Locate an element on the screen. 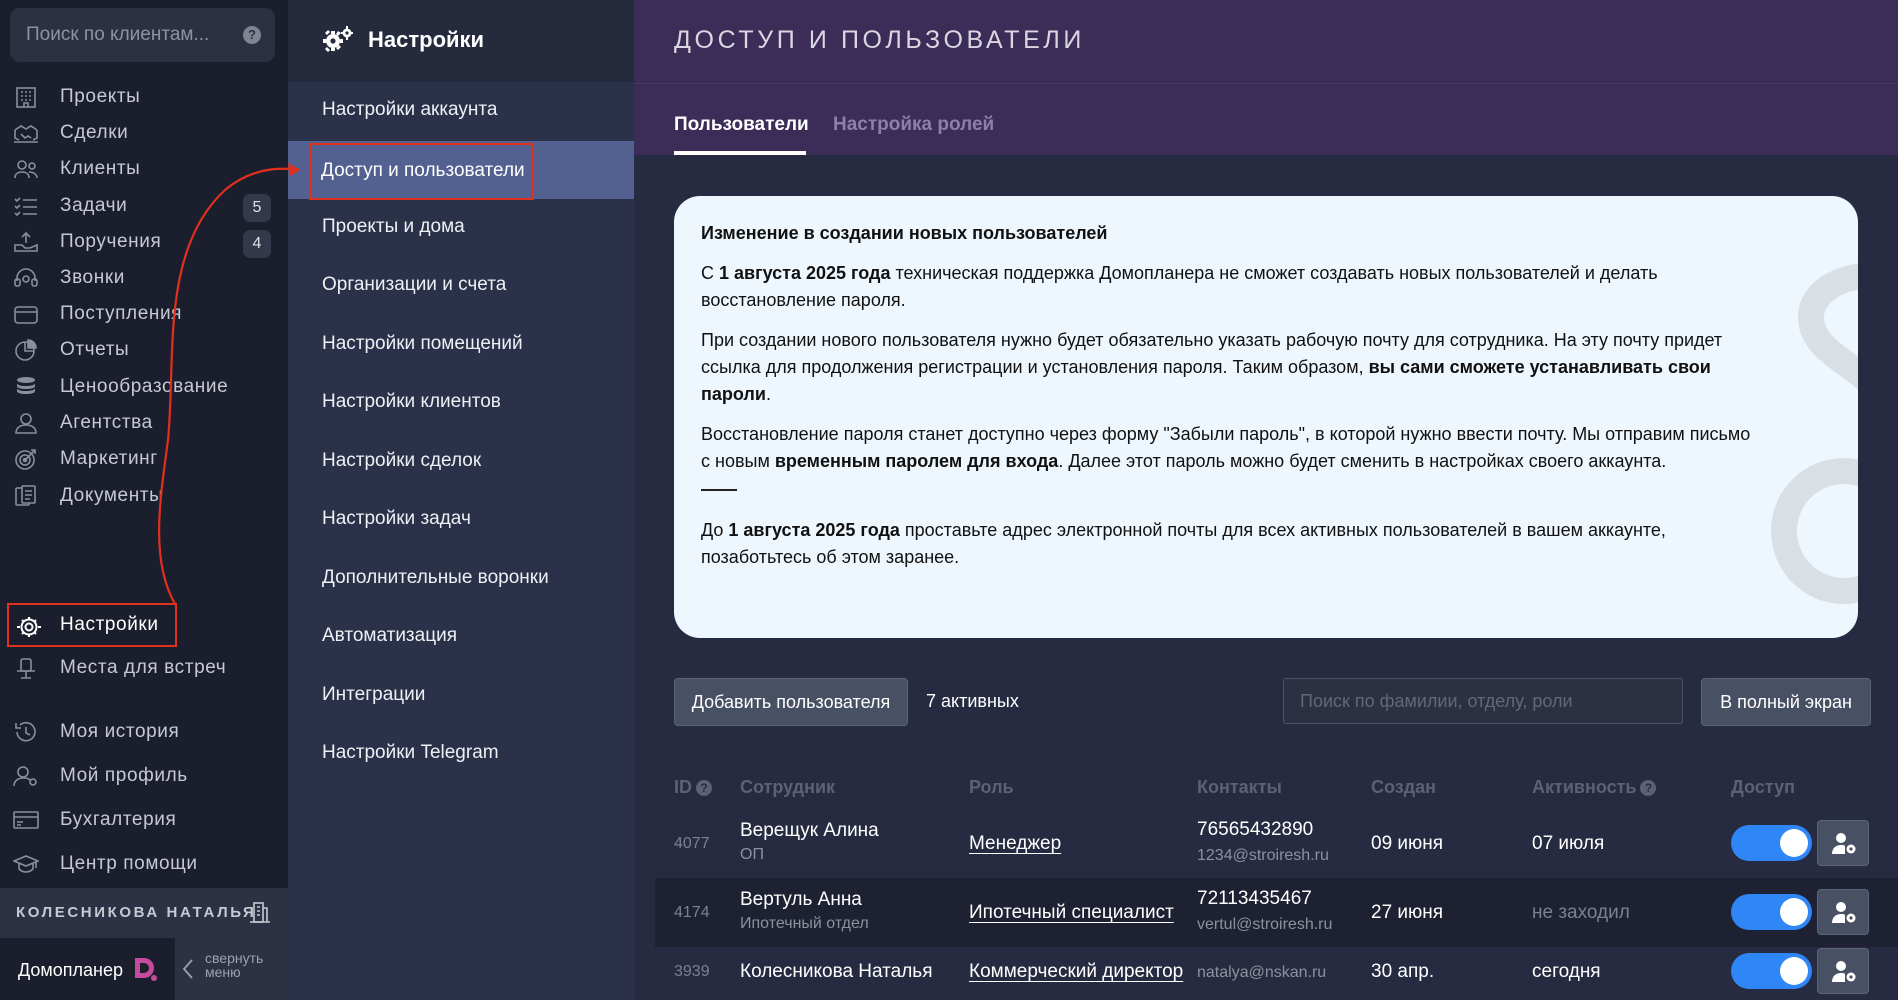 Image resolution: width=1898 pixels, height=1000 pixels. user-email: natalya@nskan.ru is located at coordinates (1262, 972).